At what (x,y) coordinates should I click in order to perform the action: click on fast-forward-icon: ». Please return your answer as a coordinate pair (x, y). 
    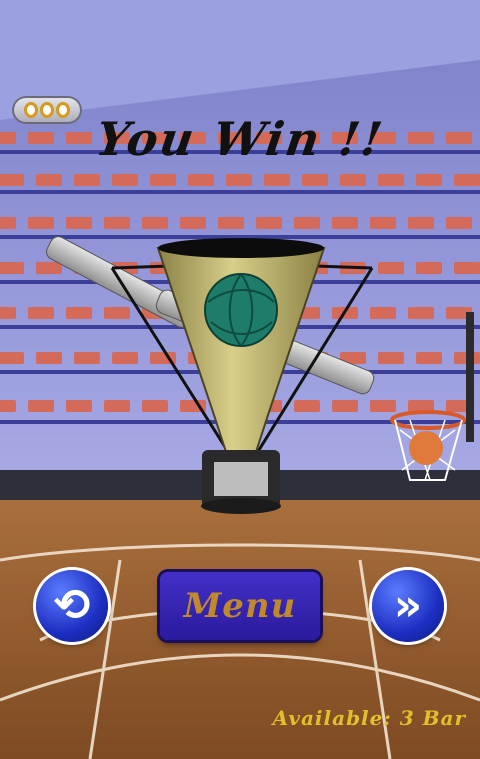
    Looking at the image, I should click on (408, 605).